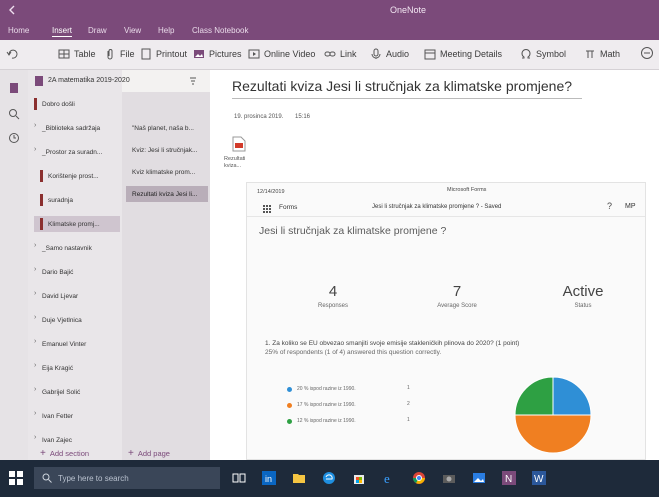 The image size is (659, 497). Describe the element at coordinates (97, 30) in the screenshot. I see `tab-draw: Draw` at that location.